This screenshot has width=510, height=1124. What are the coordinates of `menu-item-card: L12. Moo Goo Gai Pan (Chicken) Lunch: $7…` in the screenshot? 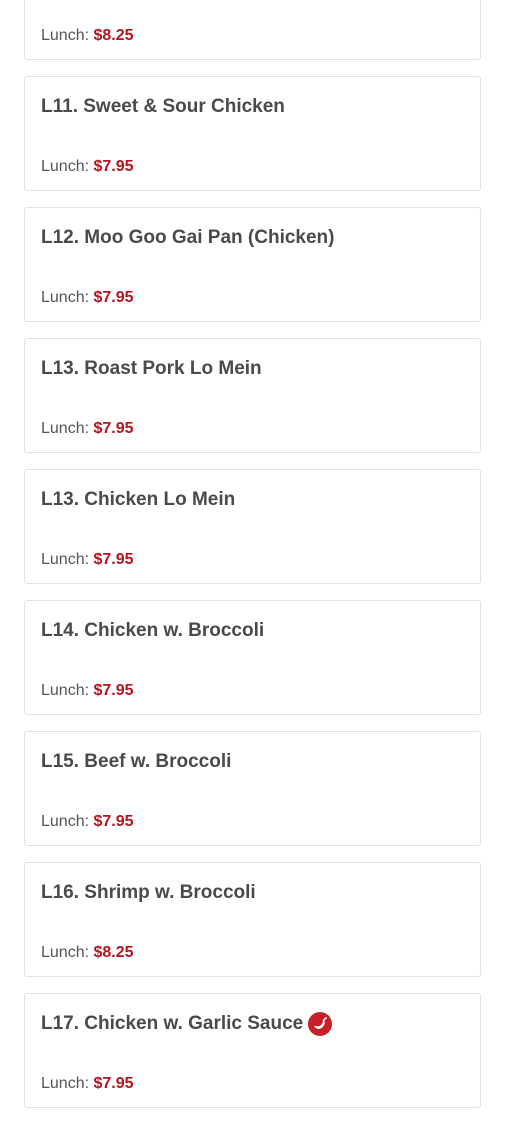 It's located at (252, 264).